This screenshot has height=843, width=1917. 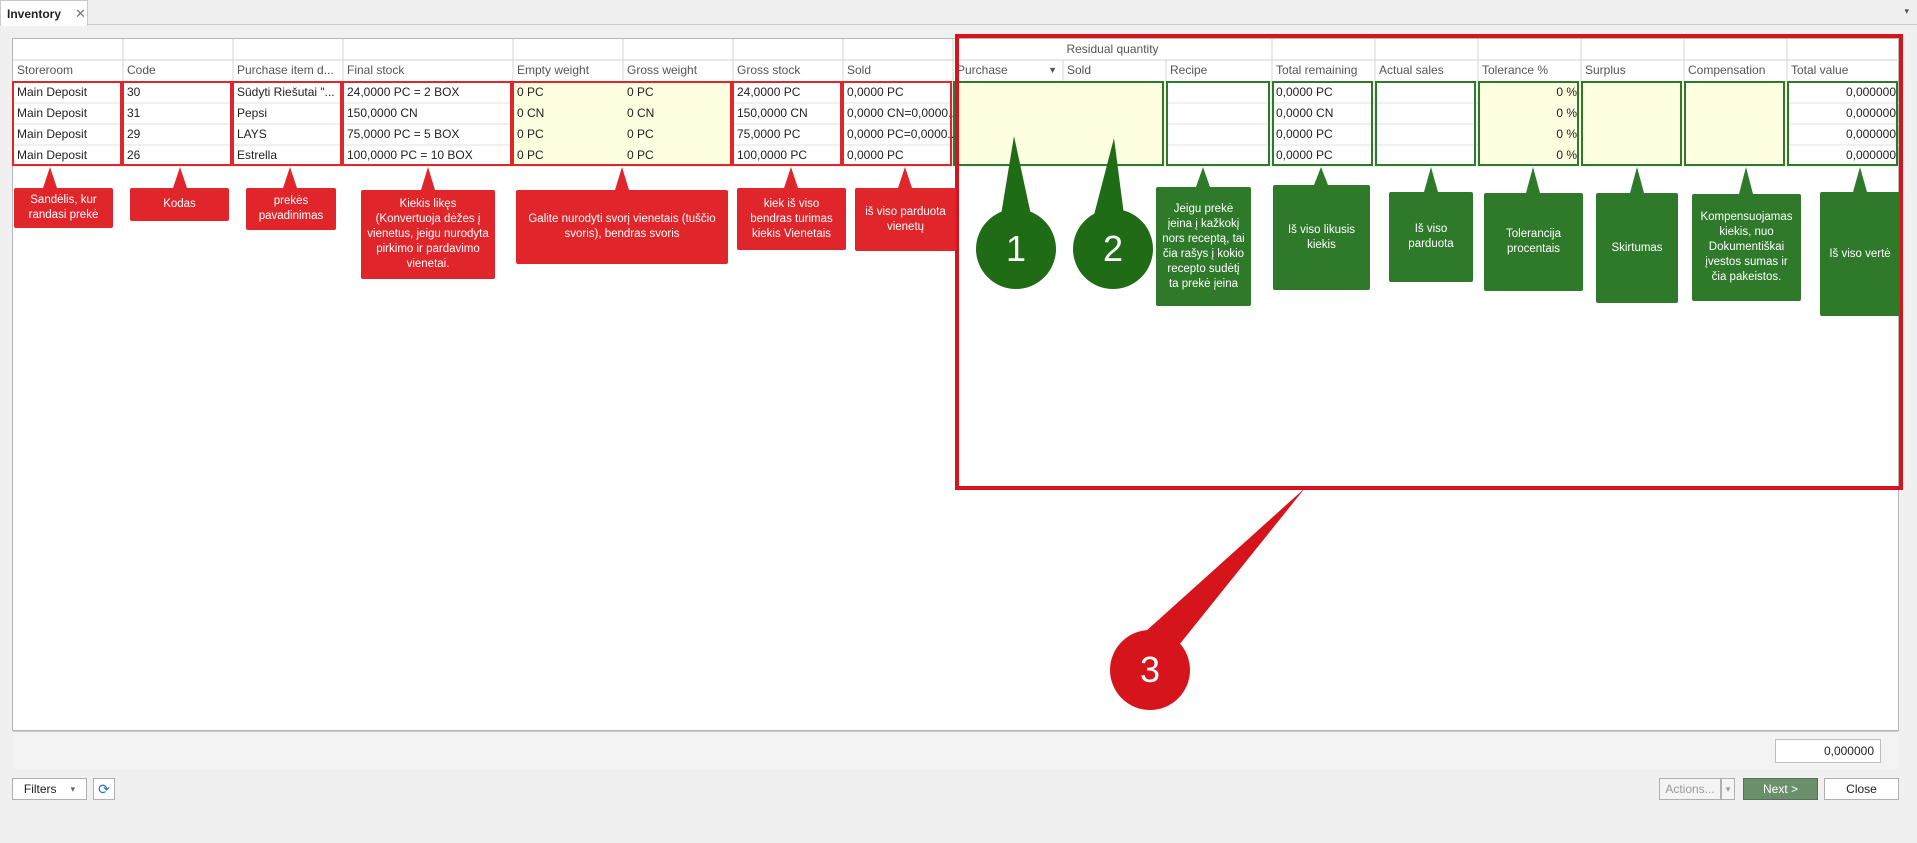 I want to click on table-cell: 0,0000 CN, so click(x=1323, y=113).